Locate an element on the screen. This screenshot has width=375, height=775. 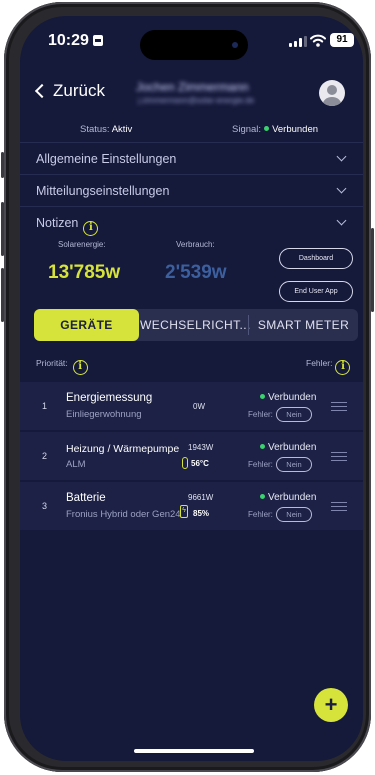
chevron-left-icon is located at coordinates (42, 91).